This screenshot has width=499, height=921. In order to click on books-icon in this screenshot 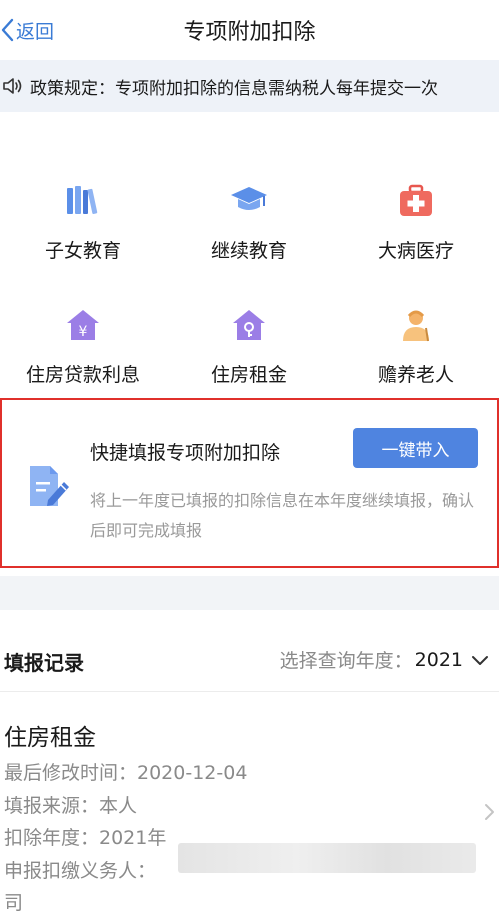, I will do `click(82, 200)`.